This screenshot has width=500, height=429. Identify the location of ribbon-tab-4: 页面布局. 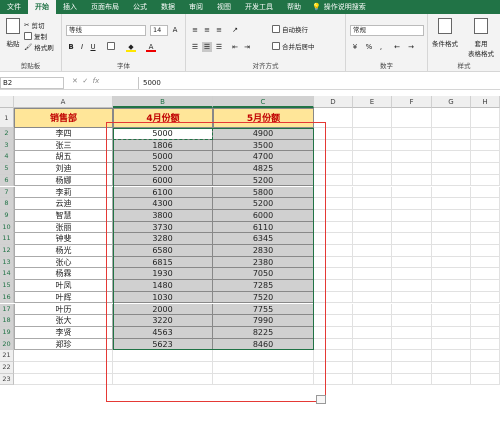
(105, 7).